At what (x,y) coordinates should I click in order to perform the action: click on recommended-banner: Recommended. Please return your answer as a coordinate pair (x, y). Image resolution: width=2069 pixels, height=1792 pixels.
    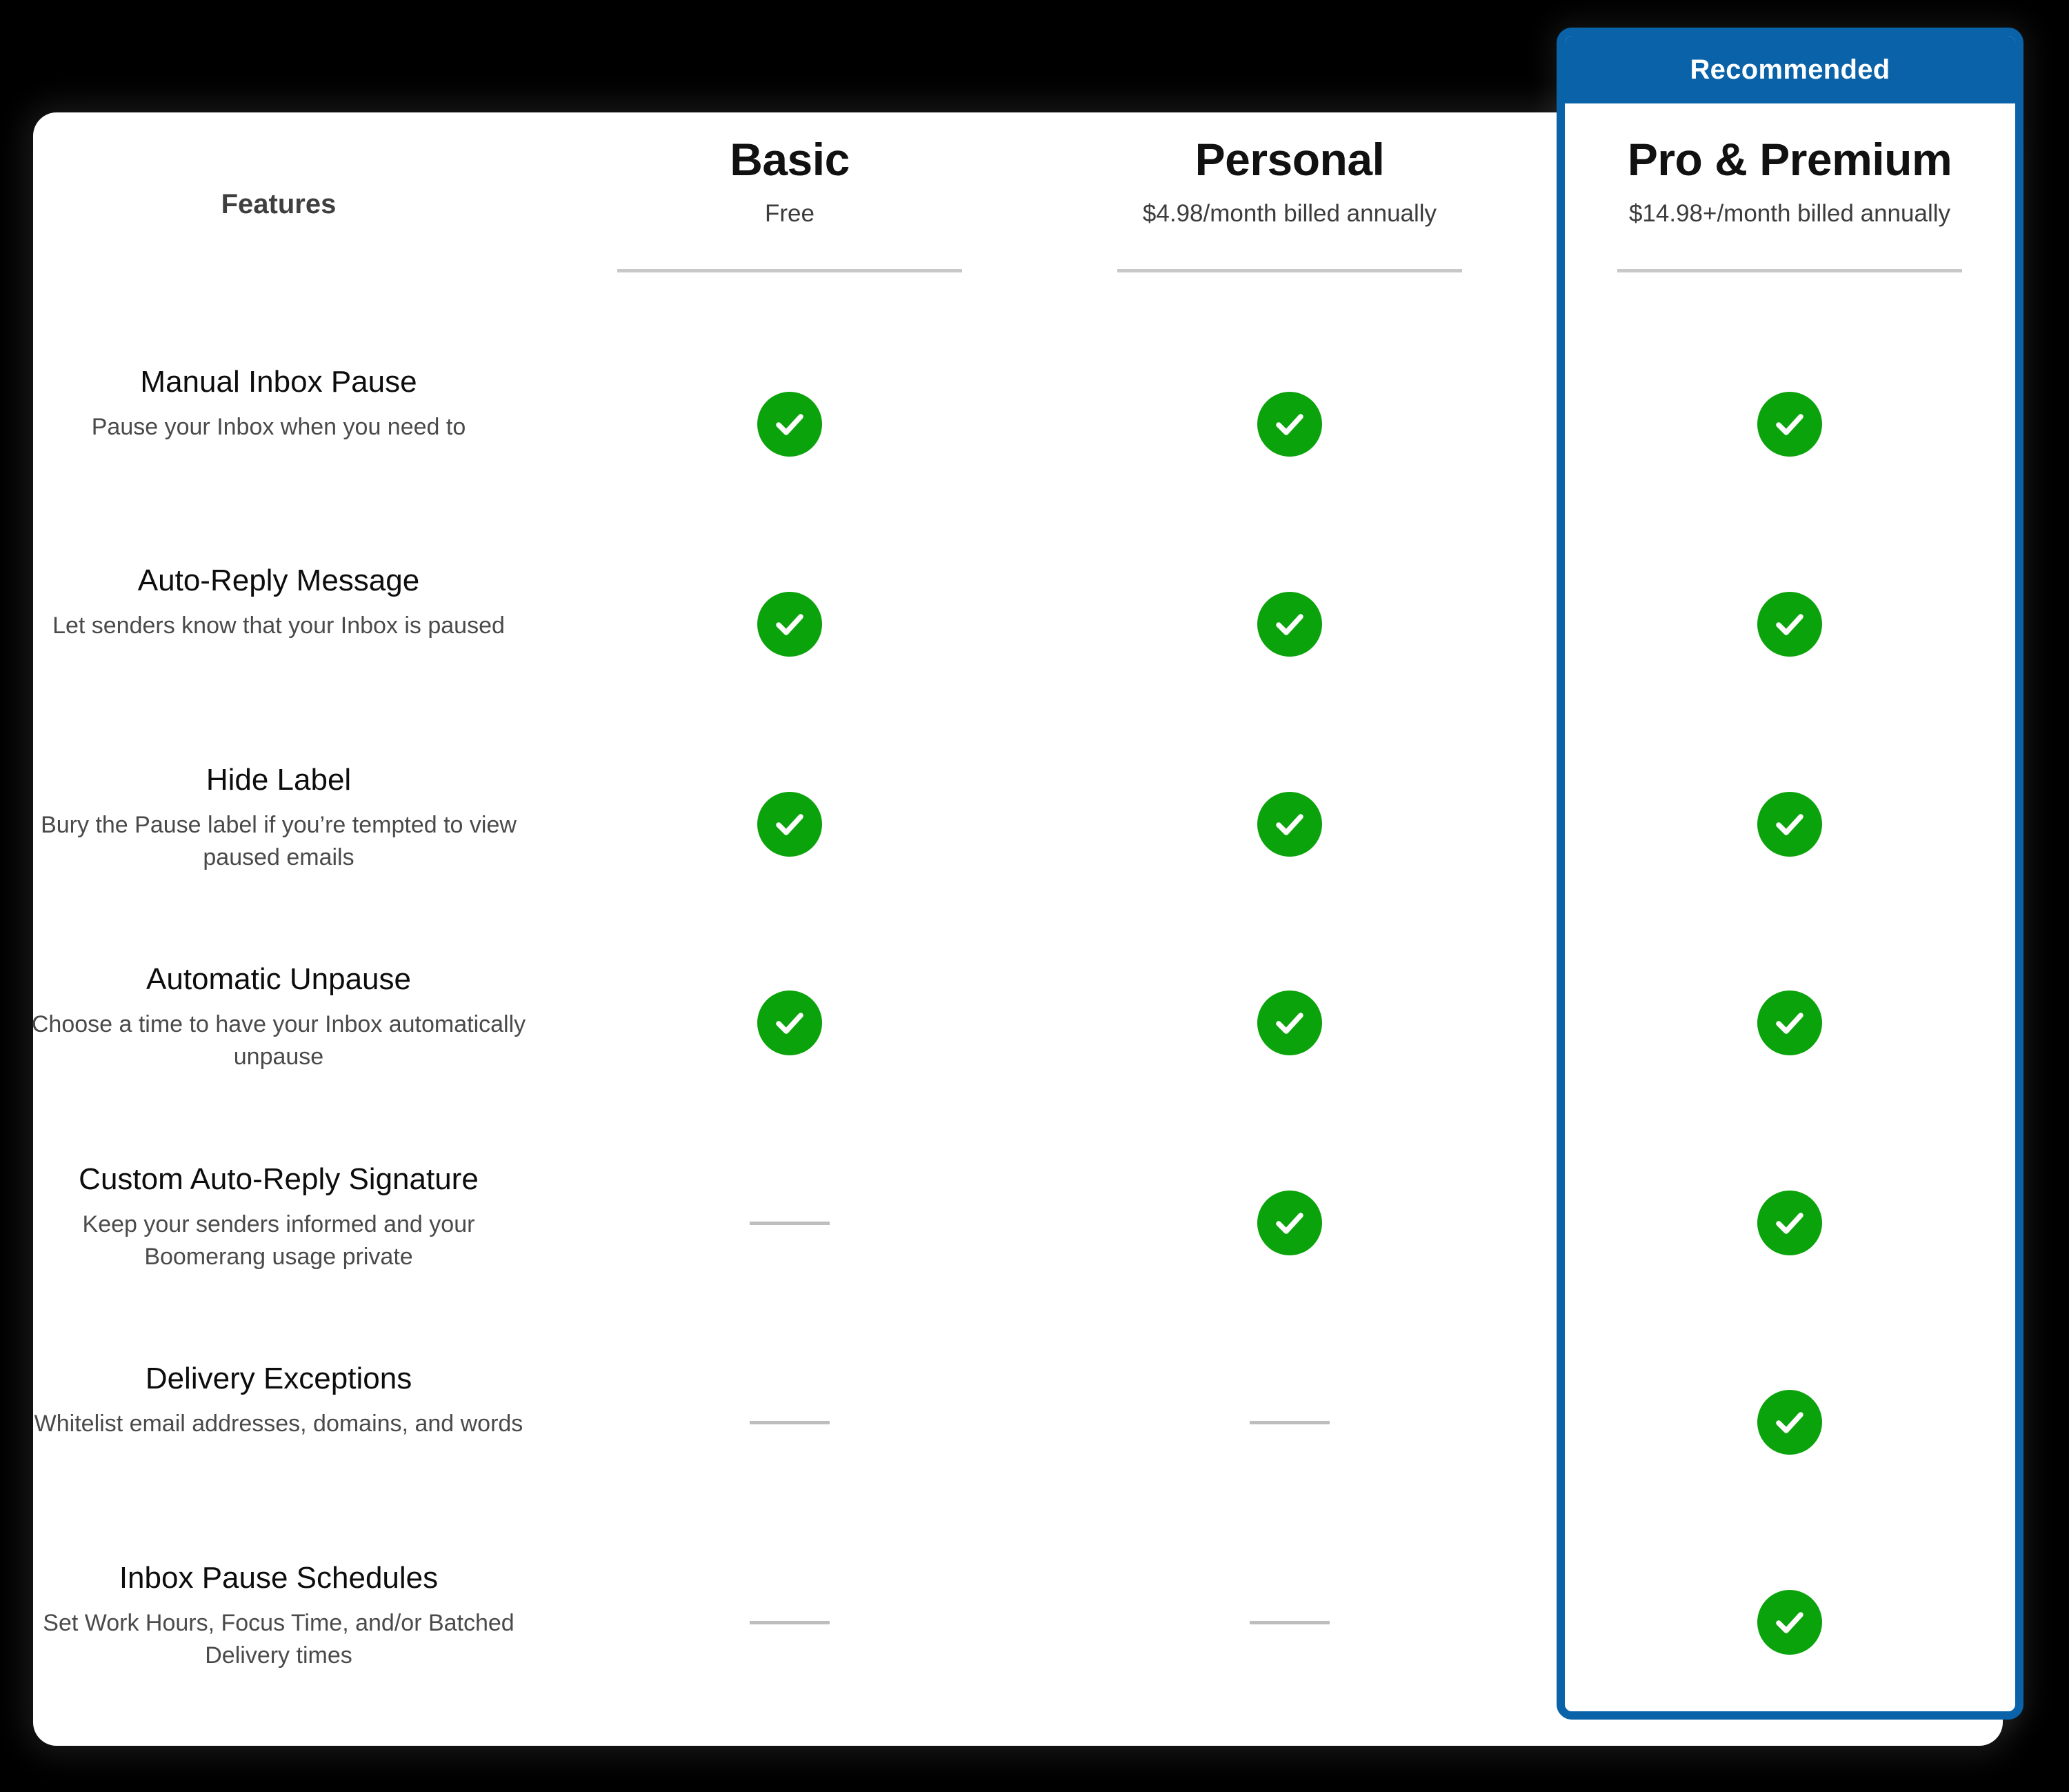
    Looking at the image, I should click on (1790, 69).